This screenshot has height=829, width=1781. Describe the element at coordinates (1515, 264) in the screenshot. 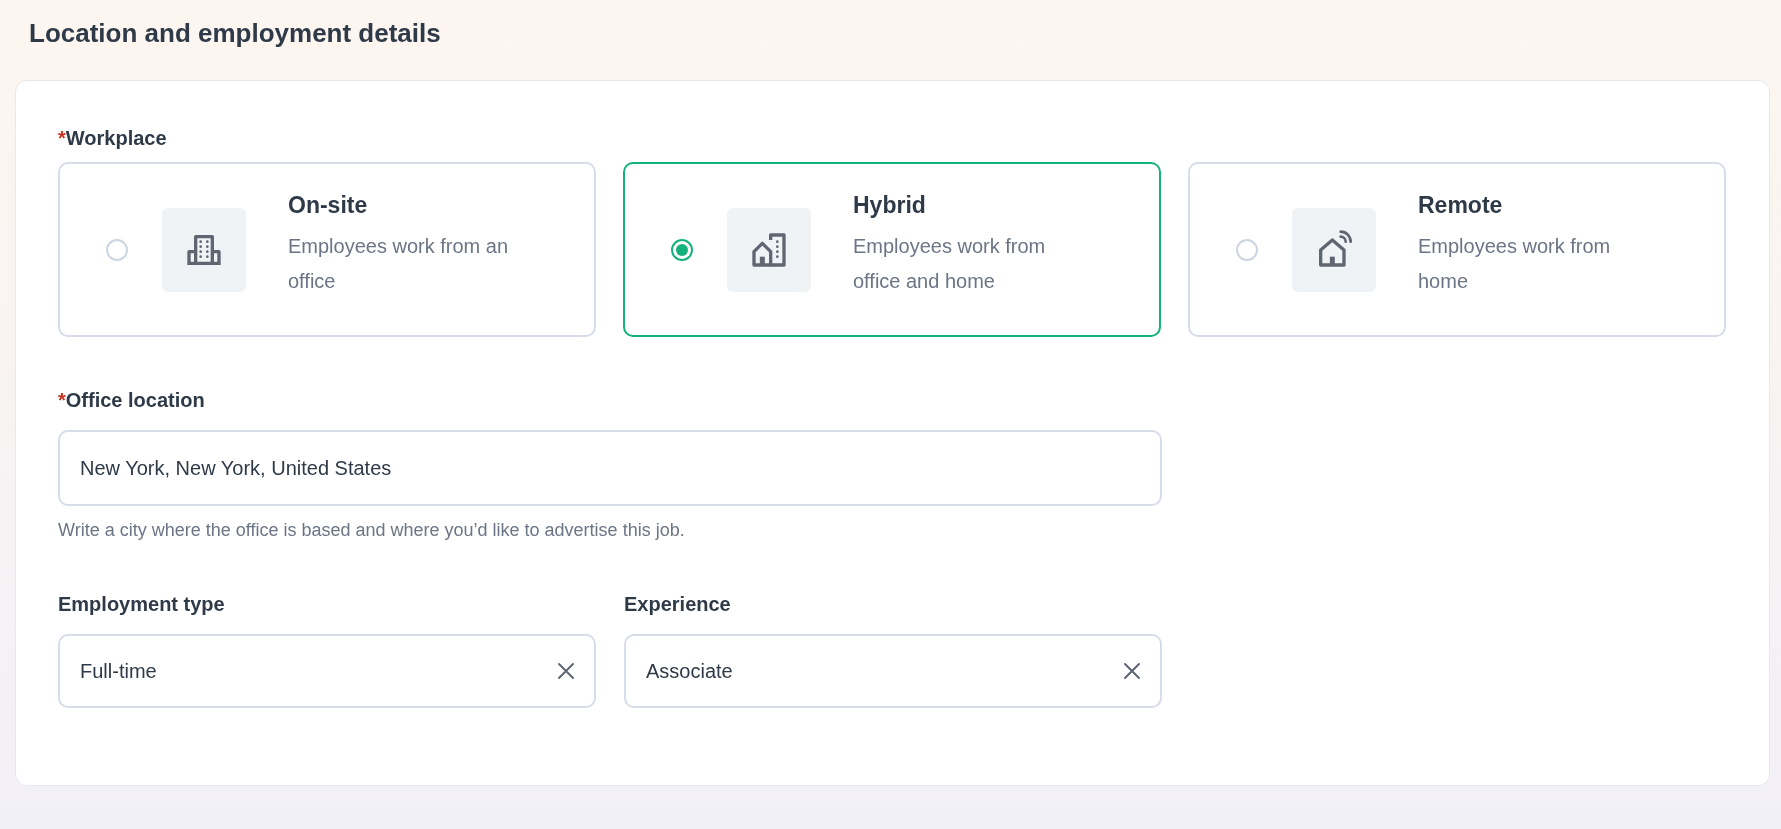

I see `option-description: Employees work from home` at that location.